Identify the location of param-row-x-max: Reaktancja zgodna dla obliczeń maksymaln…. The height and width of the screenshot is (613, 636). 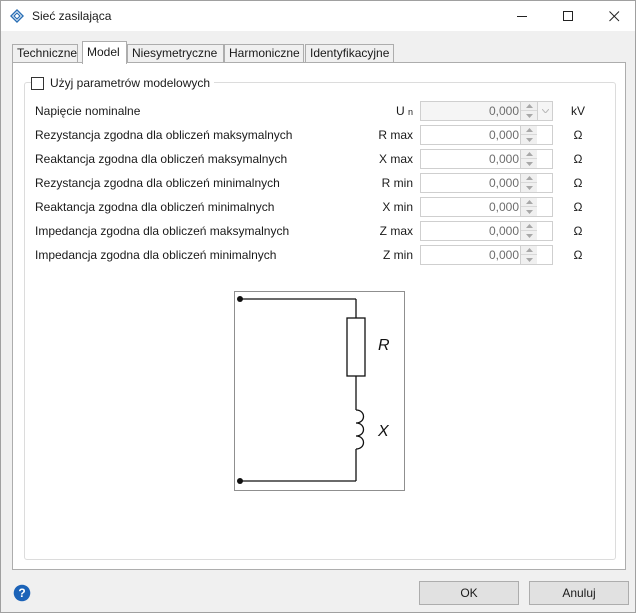
(320, 159).